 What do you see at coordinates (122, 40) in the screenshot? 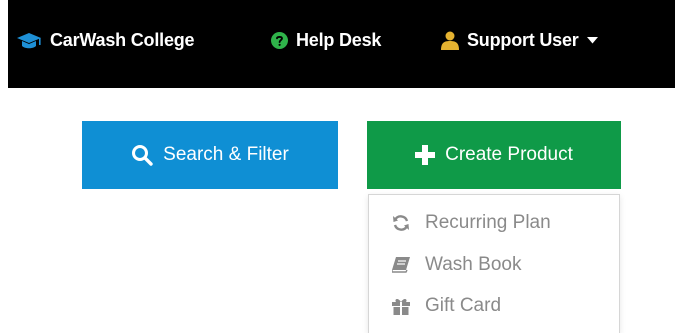
I see `brand-label: CarWash College` at bounding box center [122, 40].